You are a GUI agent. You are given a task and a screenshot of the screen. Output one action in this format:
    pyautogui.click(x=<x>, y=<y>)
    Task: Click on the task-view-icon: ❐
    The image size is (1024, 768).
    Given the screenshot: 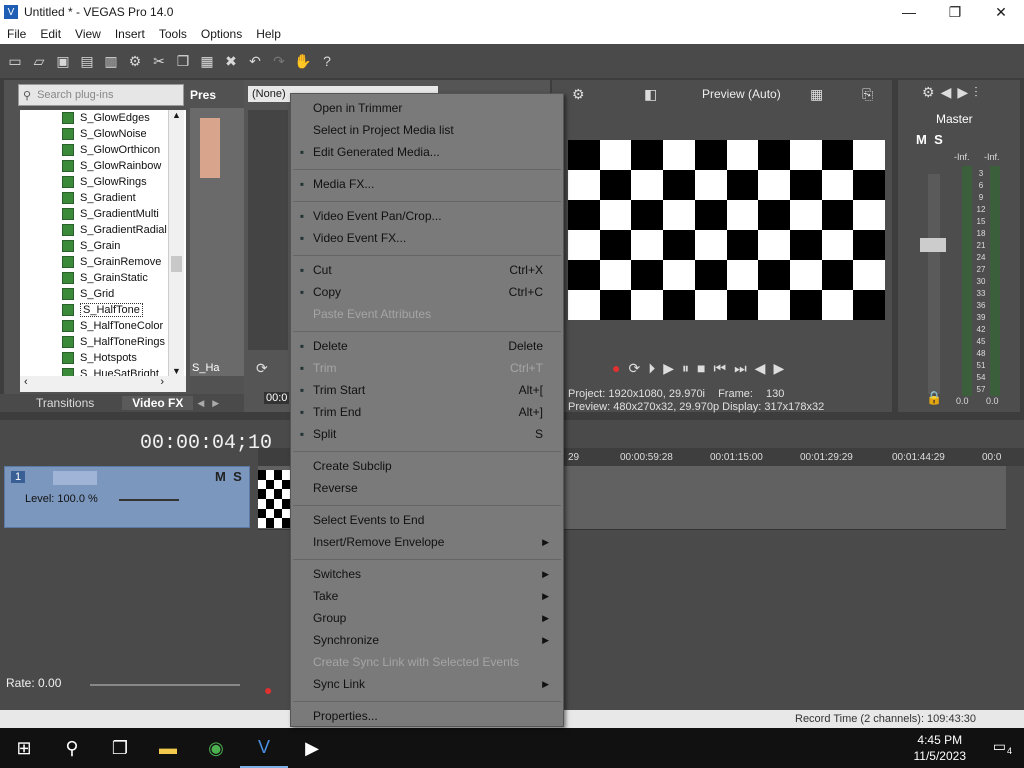 What is the action you would take?
    pyautogui.click(x=120, y=748)
    